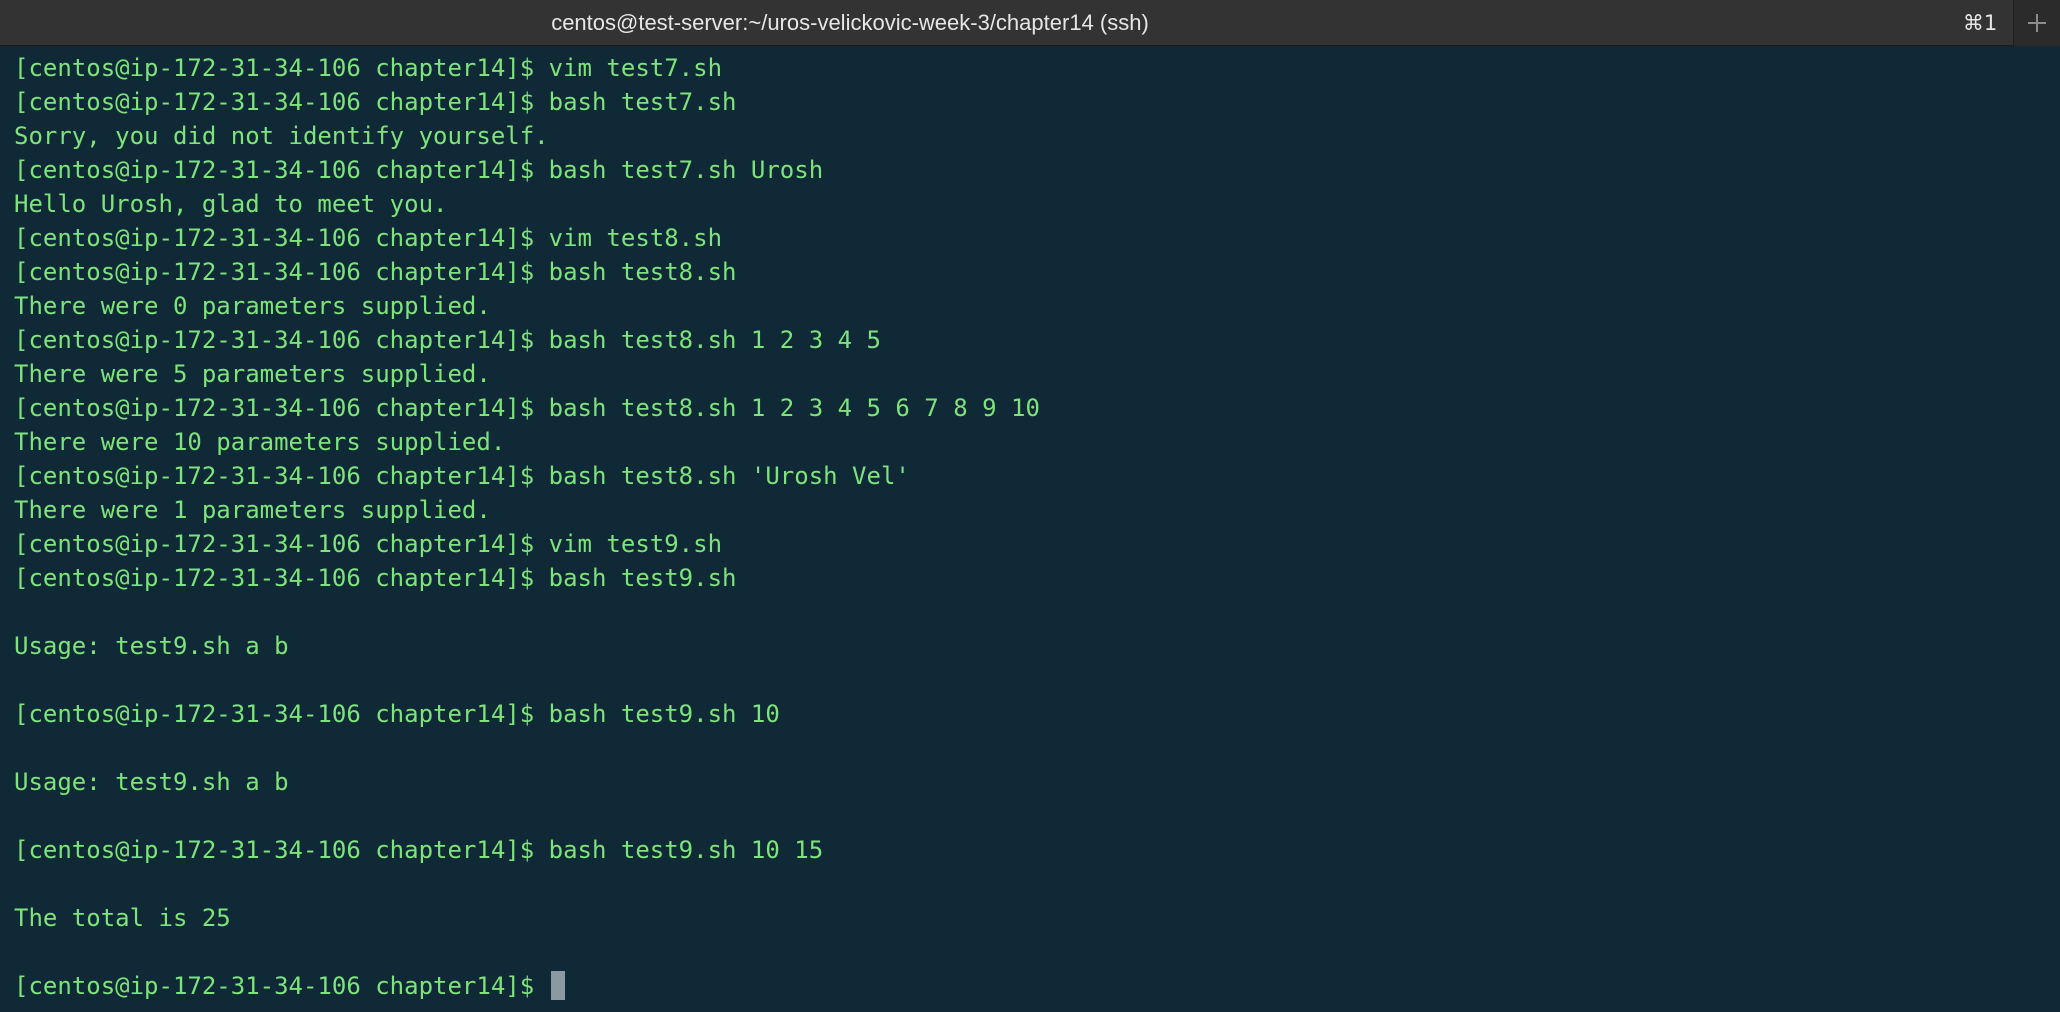 Image resolution: width=2060 pixels, height=1012 pixels. What do you see at coordinates (252, 374) in the screenshot?
I see `terminal-line: There were 5 parameters supplied.` at bounding box center [252, 374].